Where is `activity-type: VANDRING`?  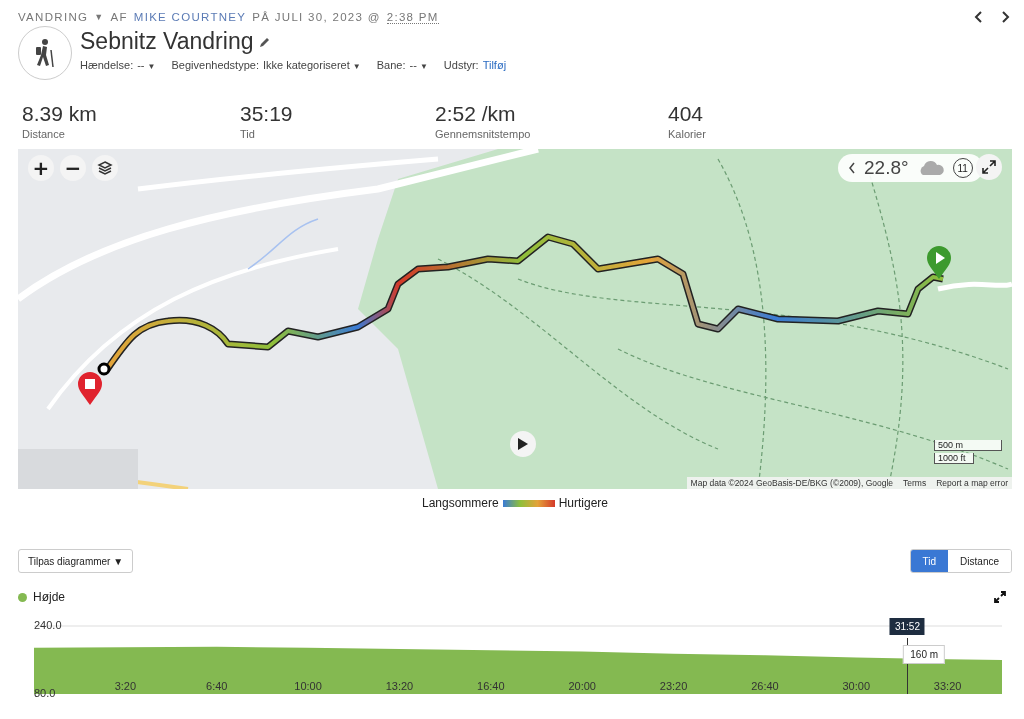
activity-type: VANDRING is located at coordinates (53, 17).